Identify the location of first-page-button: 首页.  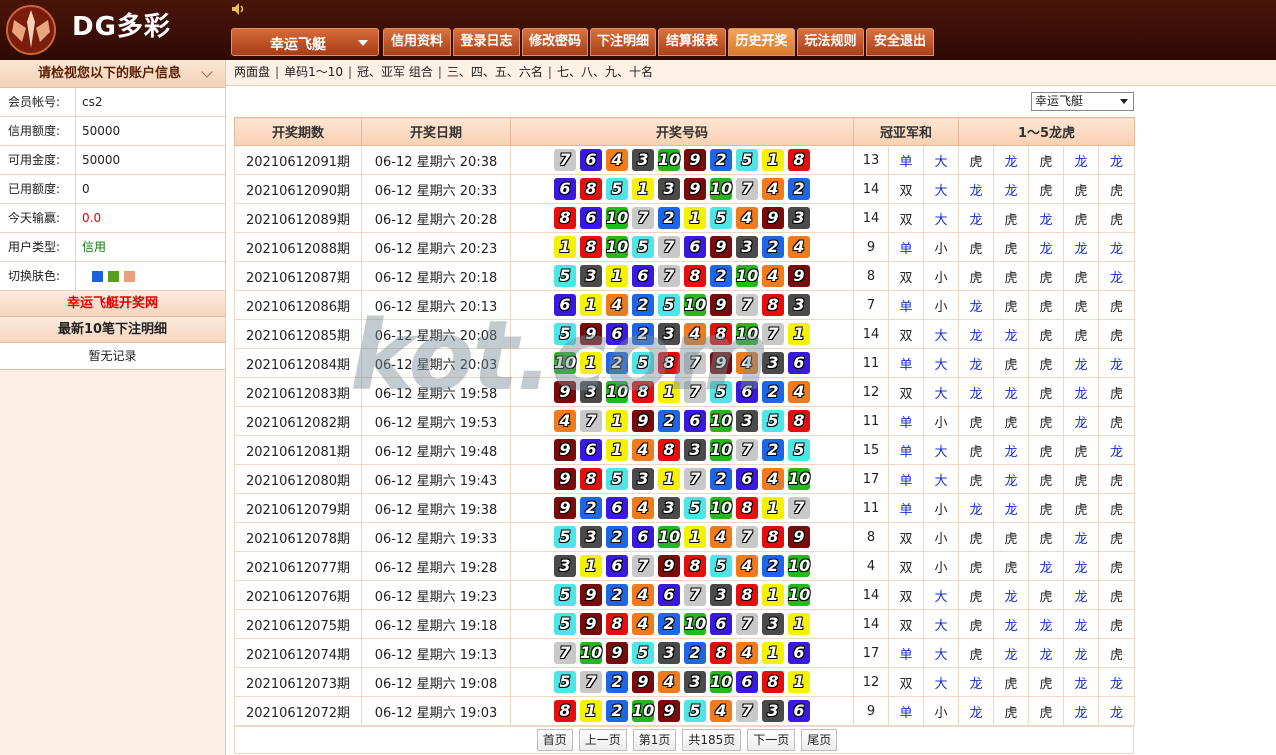
(554, 740).